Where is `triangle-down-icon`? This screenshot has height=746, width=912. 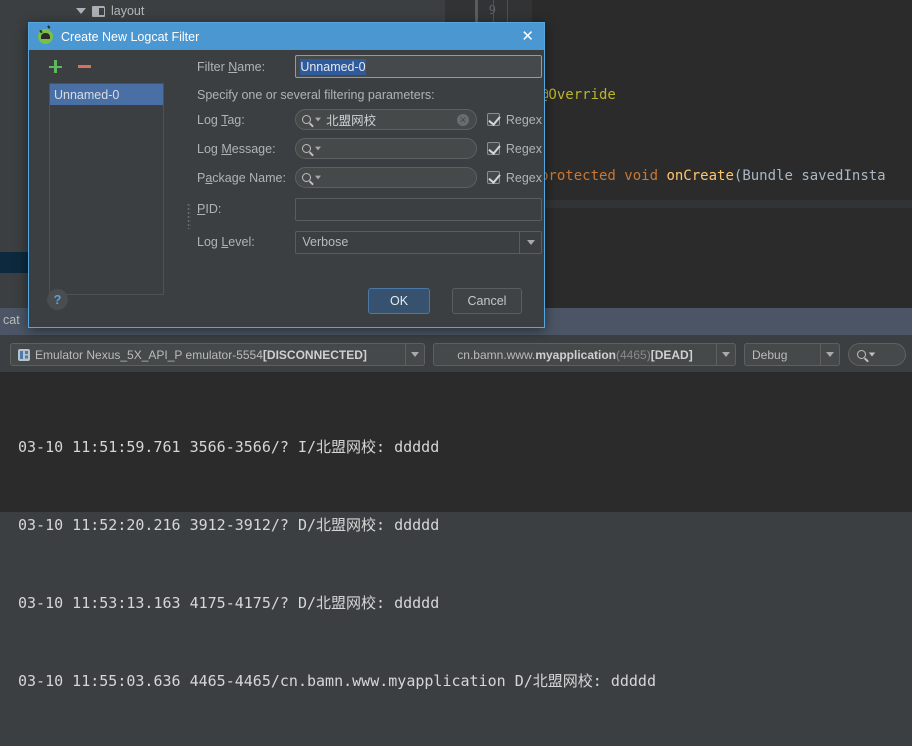
triangle-down-icon is located at coordinates (81, 11).